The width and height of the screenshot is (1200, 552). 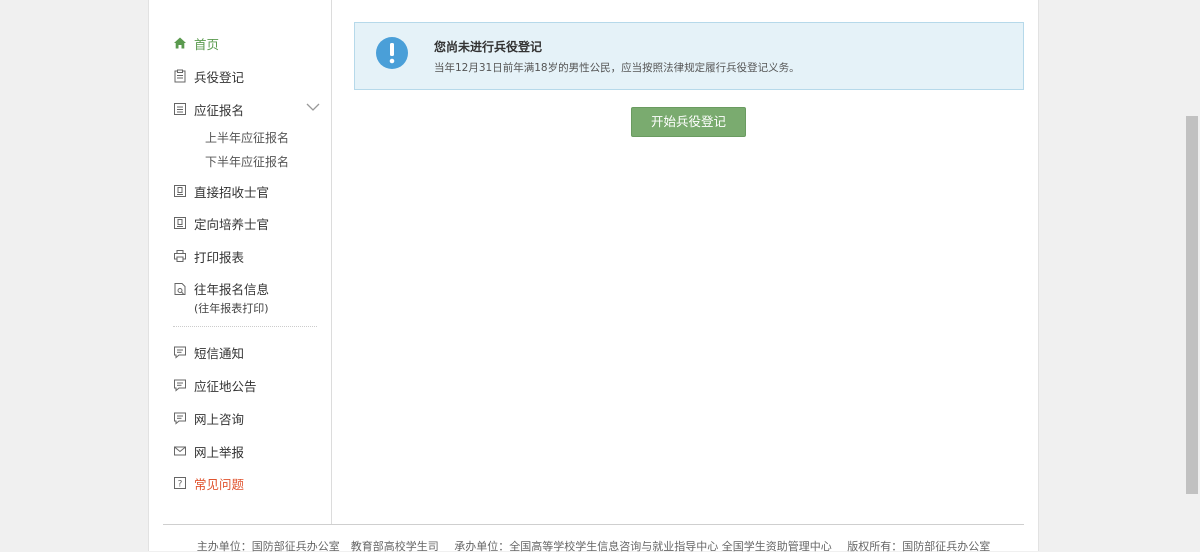 I want to click on footer-organizer: 主办单位：国防部征兵办公室 教育部高校学生司, so click(x=317, y=546).